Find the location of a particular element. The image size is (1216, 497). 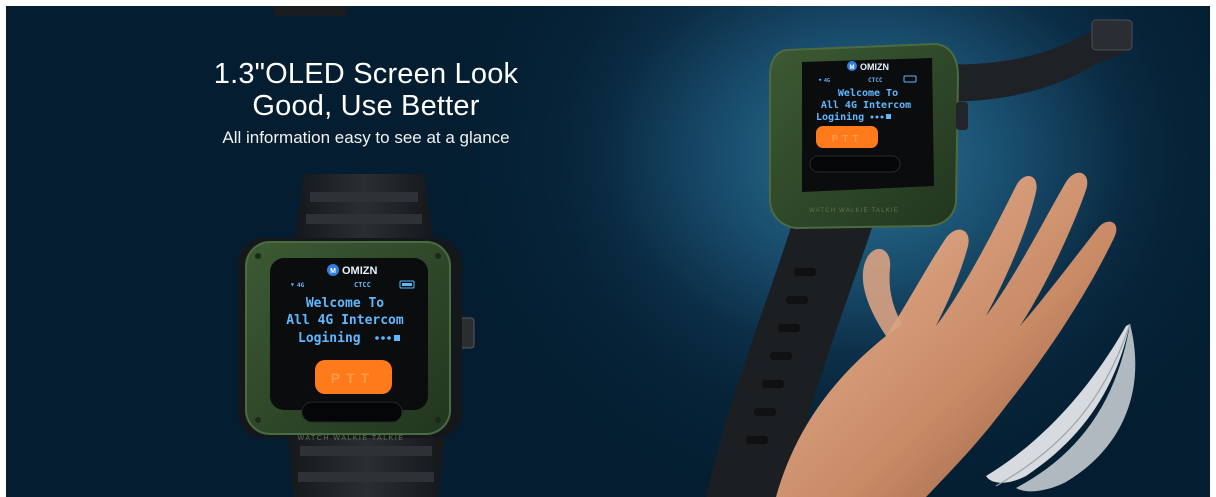

headline-title-line-1: 1.3"OLED Screen Look is located at coordinates (366, 74).